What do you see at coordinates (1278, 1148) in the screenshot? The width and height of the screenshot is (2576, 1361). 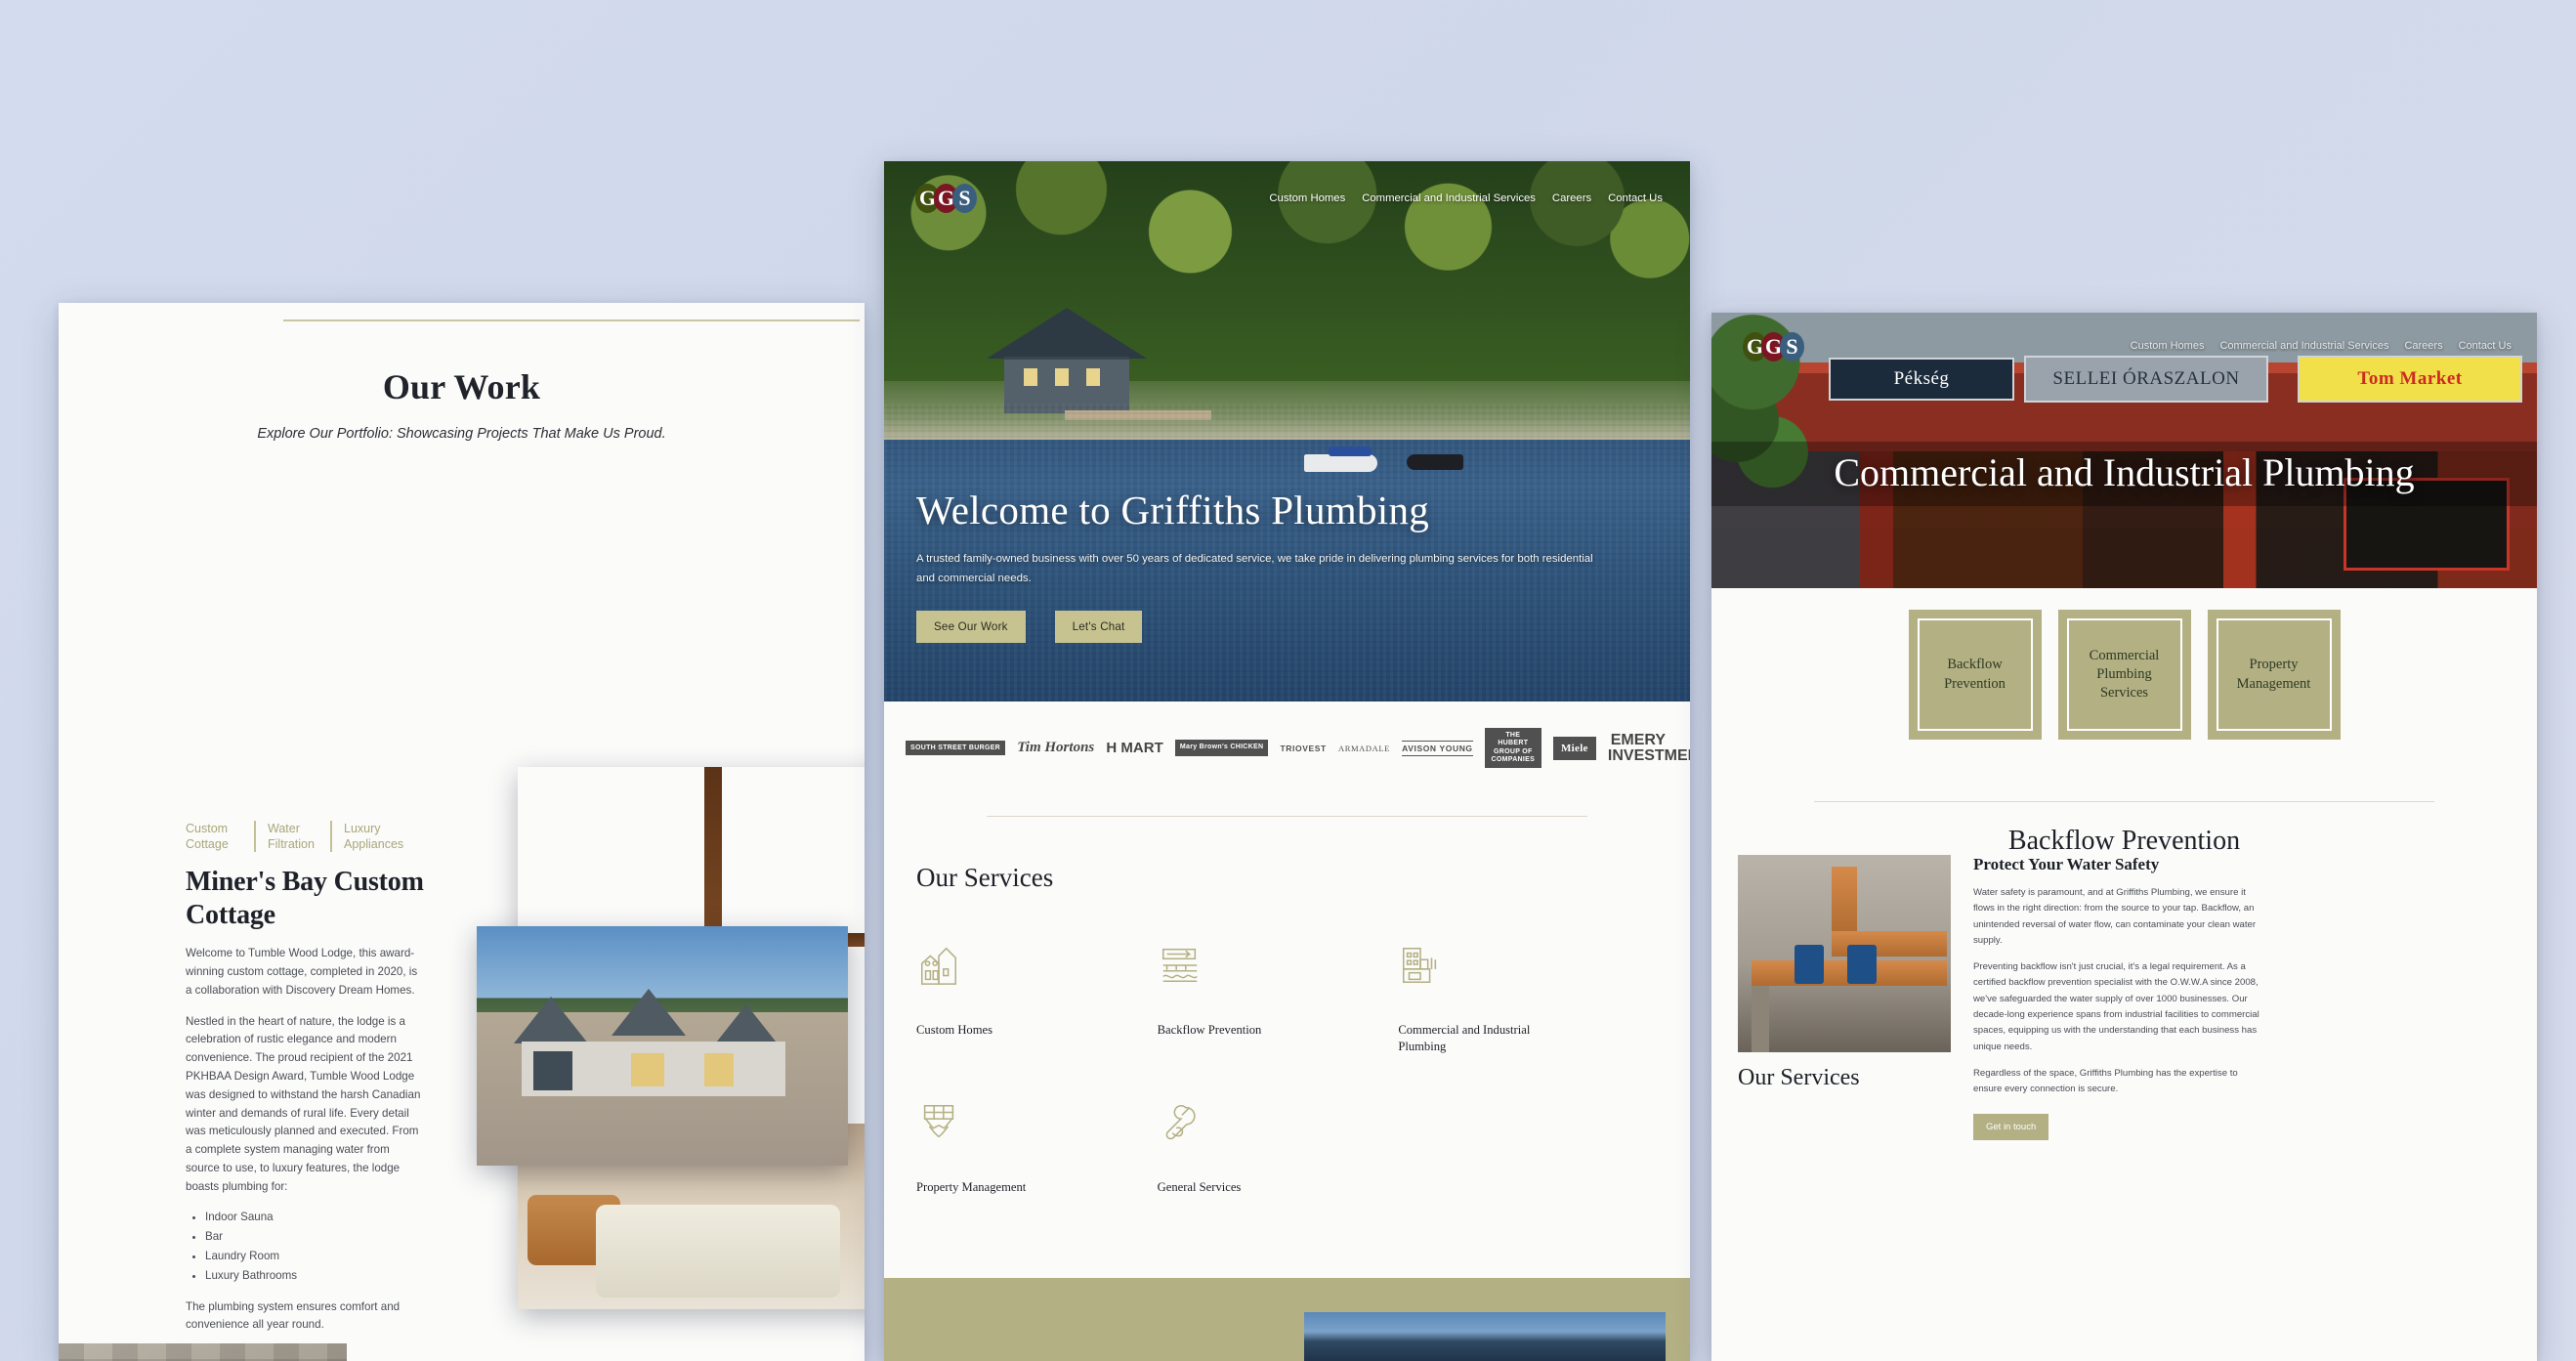 I see `service-item-general-services: General Services` at bounding box center [1278, 1148].